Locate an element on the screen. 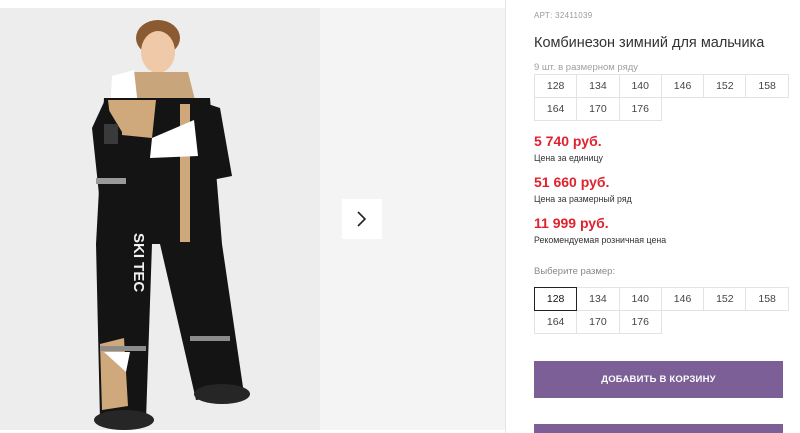  chevron-right-icon is located at coordinates (362, 219).